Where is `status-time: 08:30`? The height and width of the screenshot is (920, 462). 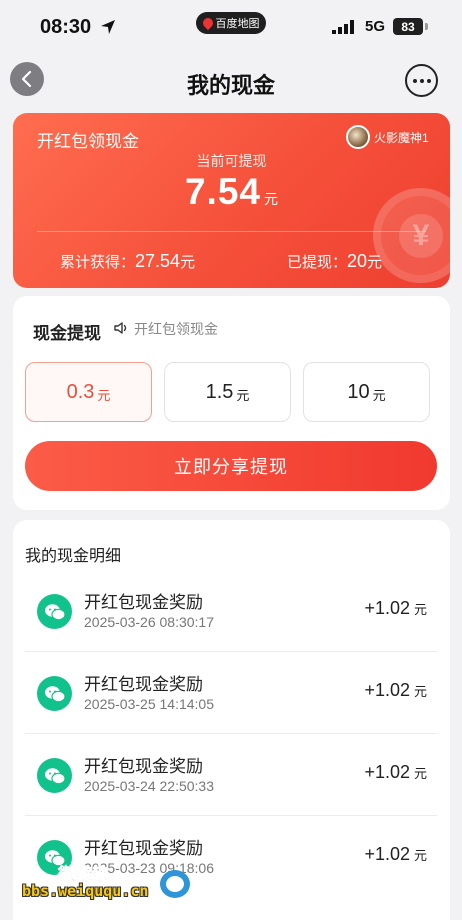 status-time: 08:30 is located at coordinates (66, 27).